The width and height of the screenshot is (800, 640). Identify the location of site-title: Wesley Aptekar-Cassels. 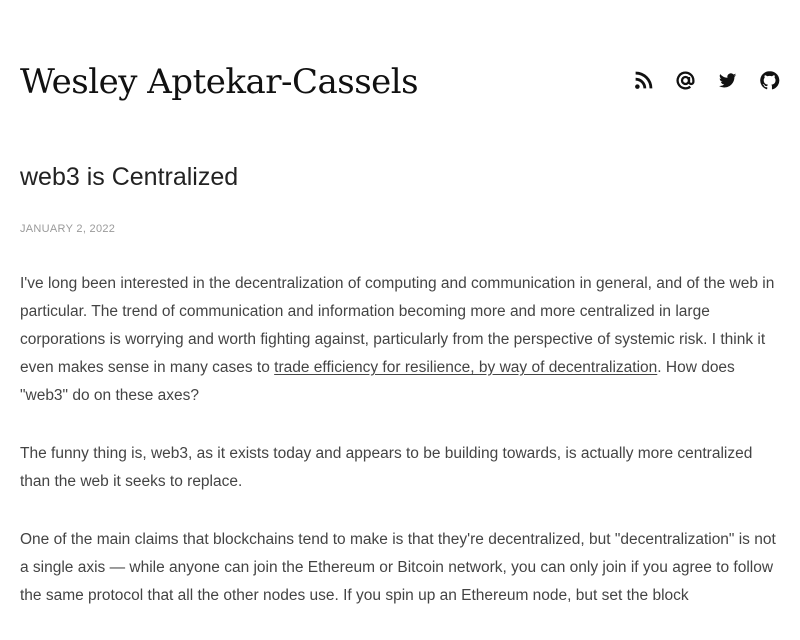
(219, 82).